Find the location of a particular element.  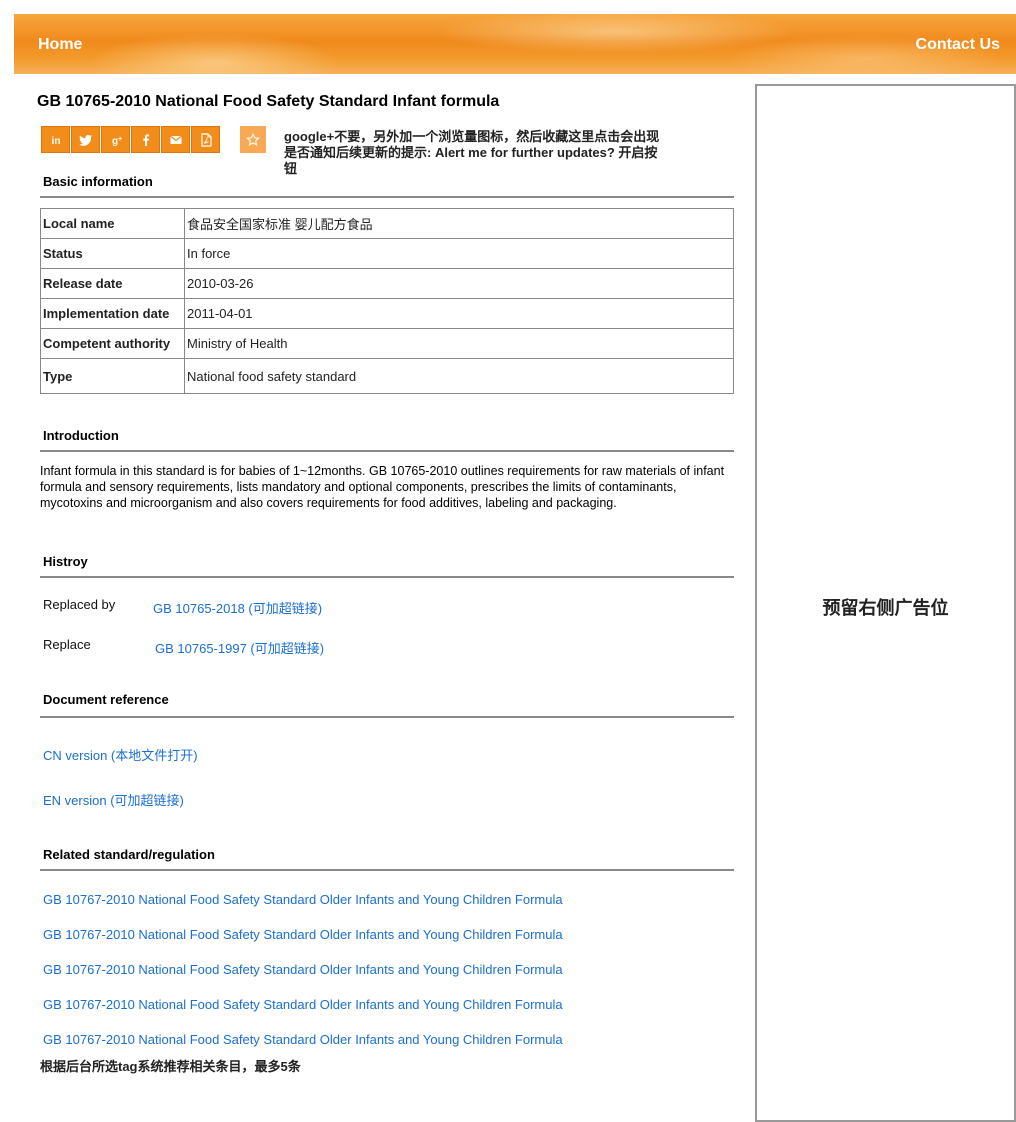

nav-contact-link: Contact Us is located at coordinates (958, 45).